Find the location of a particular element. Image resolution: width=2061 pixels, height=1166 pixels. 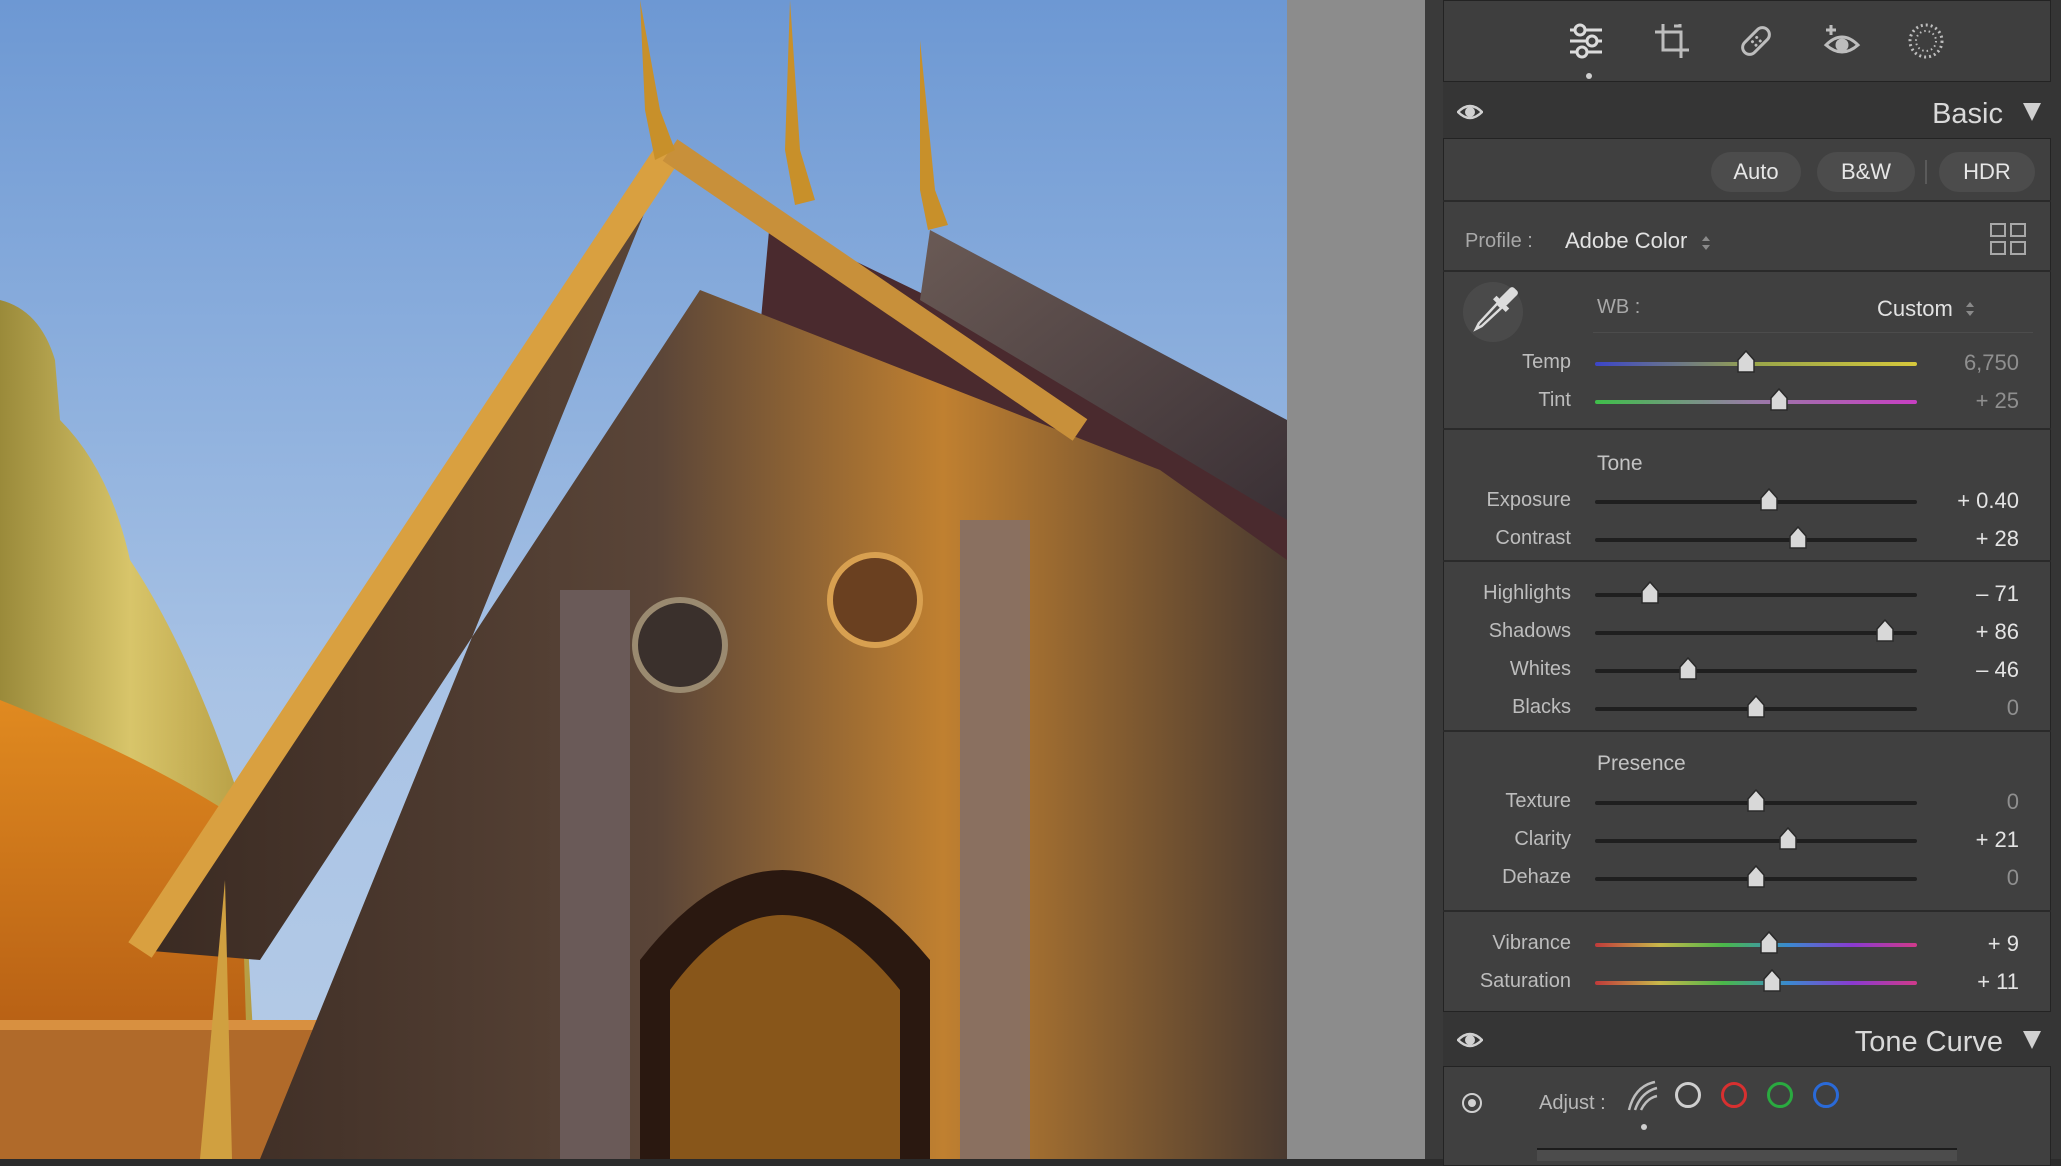

temp-label: Temp is located at coordinates (1546, 362).